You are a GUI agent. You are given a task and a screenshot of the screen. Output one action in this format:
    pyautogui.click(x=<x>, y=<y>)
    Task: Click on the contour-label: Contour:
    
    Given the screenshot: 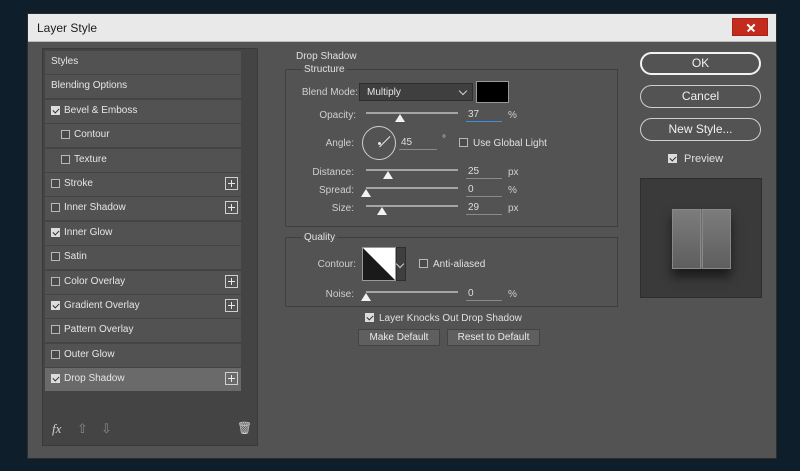 What is the action you would take?
    pyautogui.click(x=336, y=264)
    